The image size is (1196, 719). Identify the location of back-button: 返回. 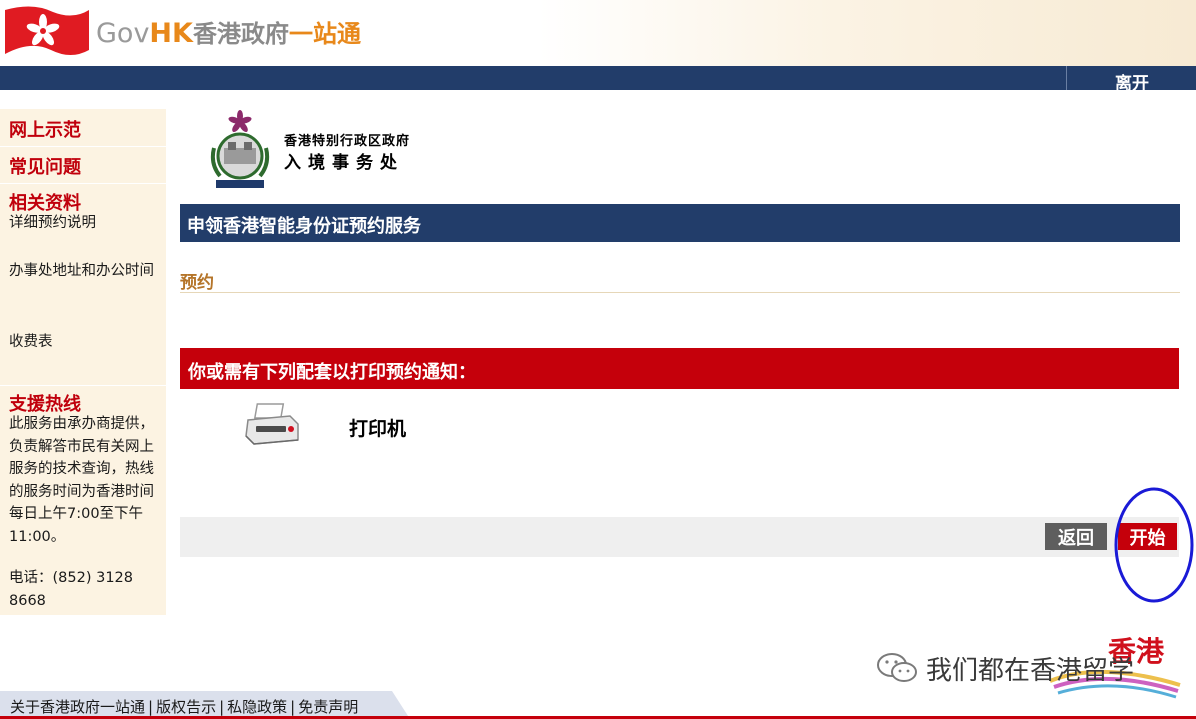
(1076, 536).